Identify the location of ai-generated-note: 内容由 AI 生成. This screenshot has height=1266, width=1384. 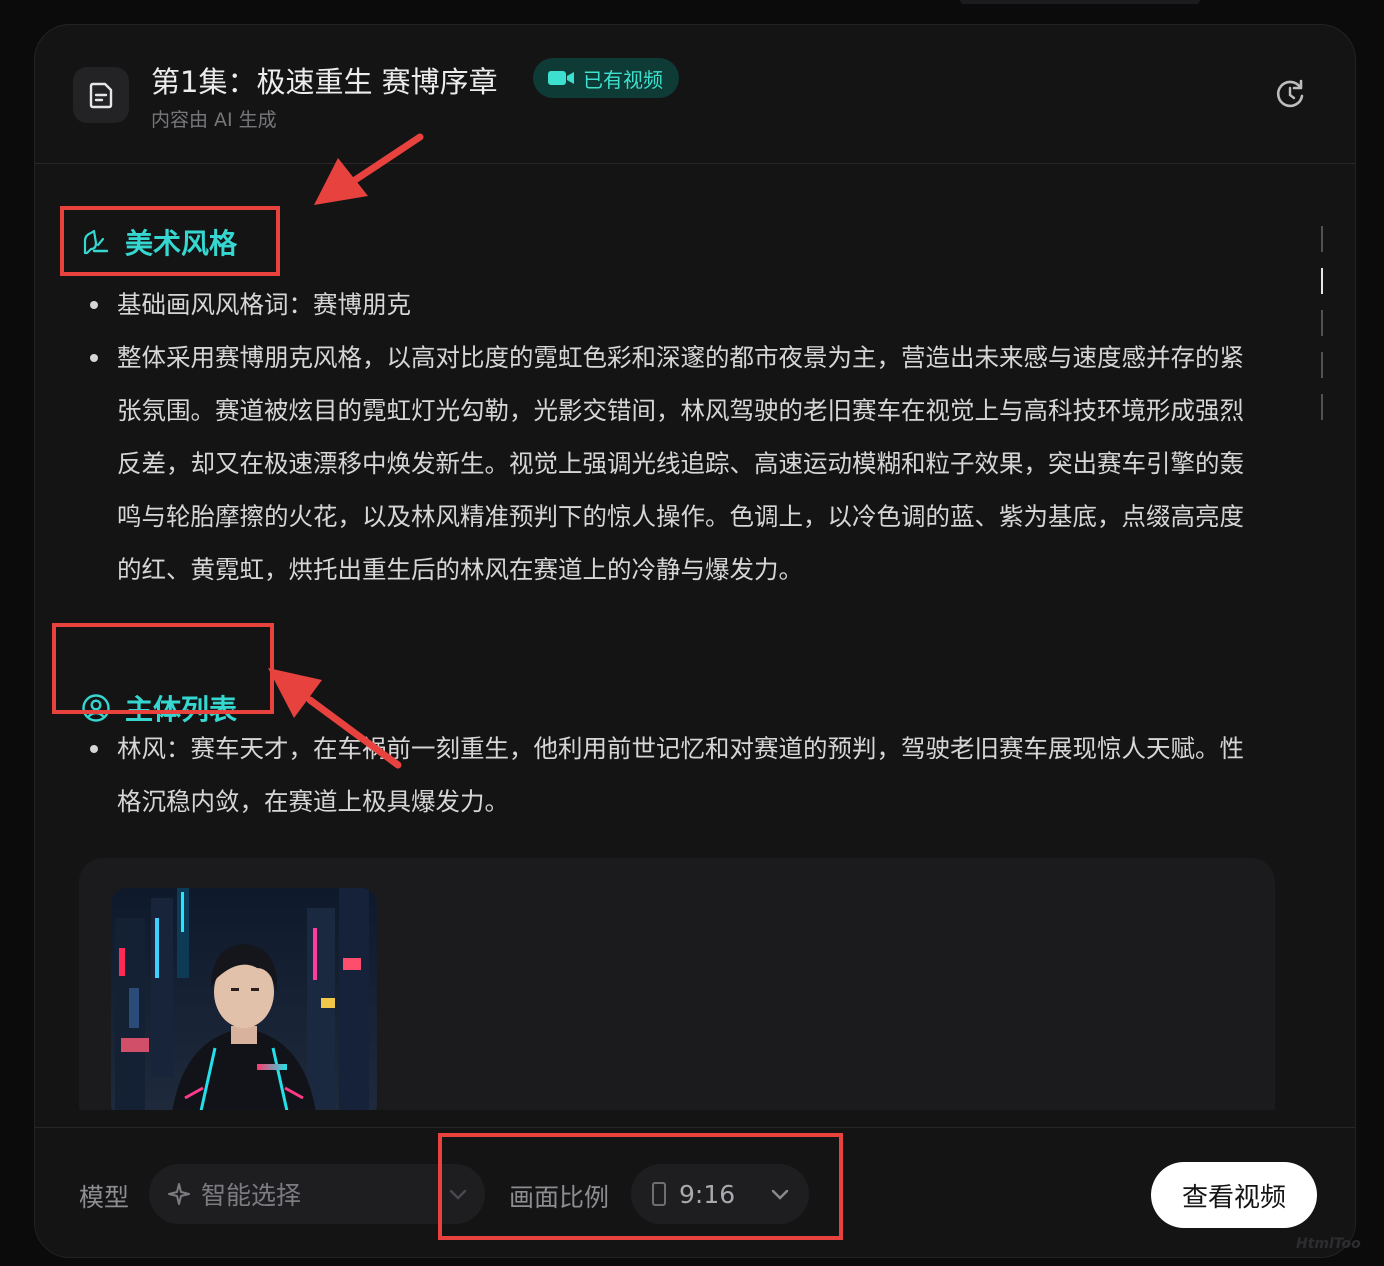
(214, 120).